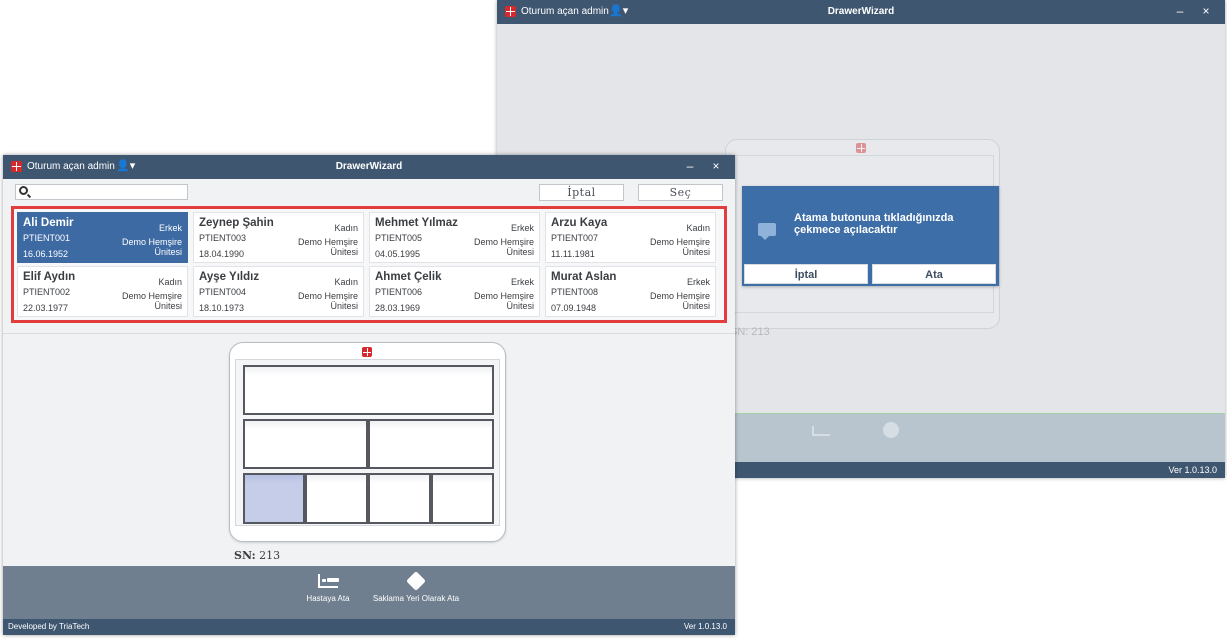 Image resolution: width=1227 pixels, height=639 pixels. Describe the element at coordinates (109, 192) in the screenshot. I see `search-input` at that location.